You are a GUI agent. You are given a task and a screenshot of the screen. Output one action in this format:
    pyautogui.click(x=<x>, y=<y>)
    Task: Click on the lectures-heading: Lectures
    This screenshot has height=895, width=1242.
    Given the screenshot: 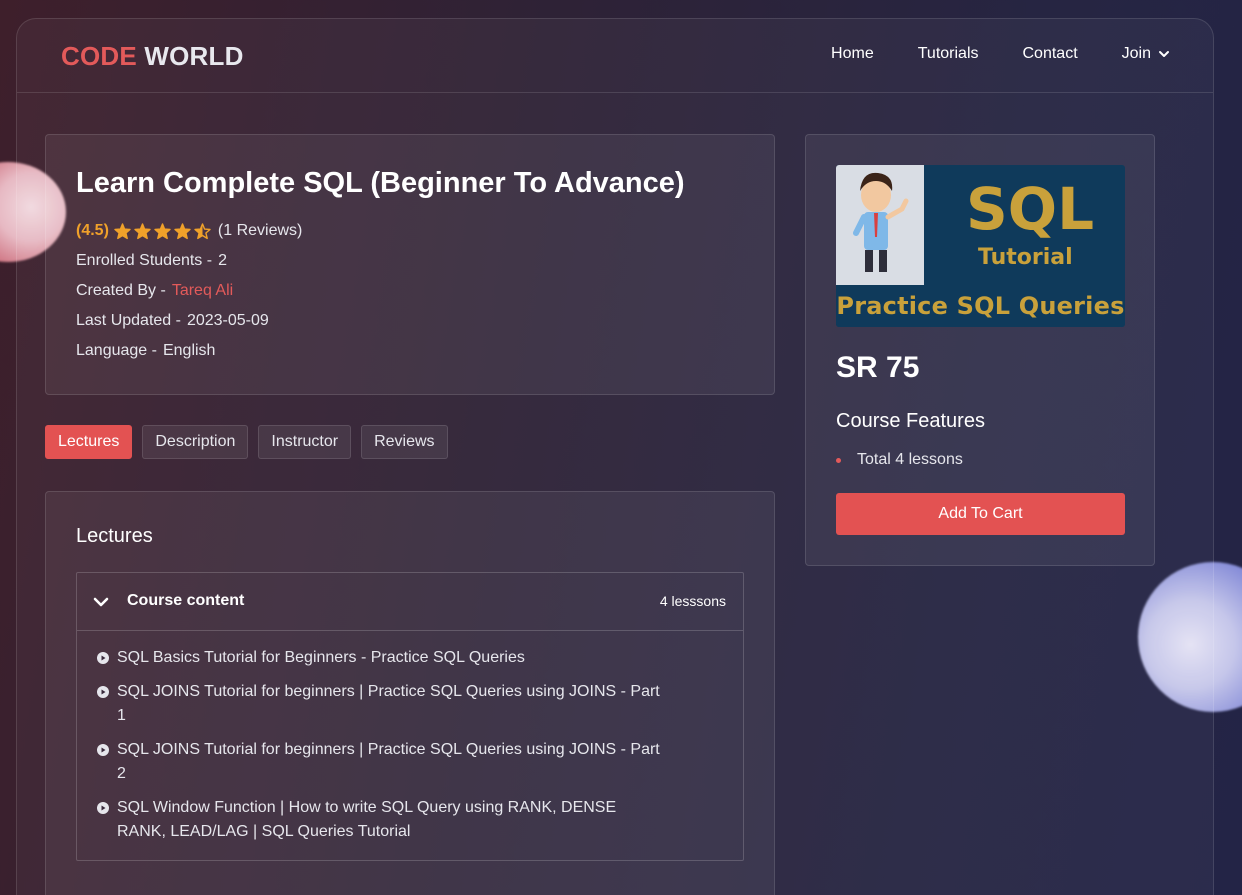 What is the action you would take?
    pyautogui.click(x=114, y=536)
    